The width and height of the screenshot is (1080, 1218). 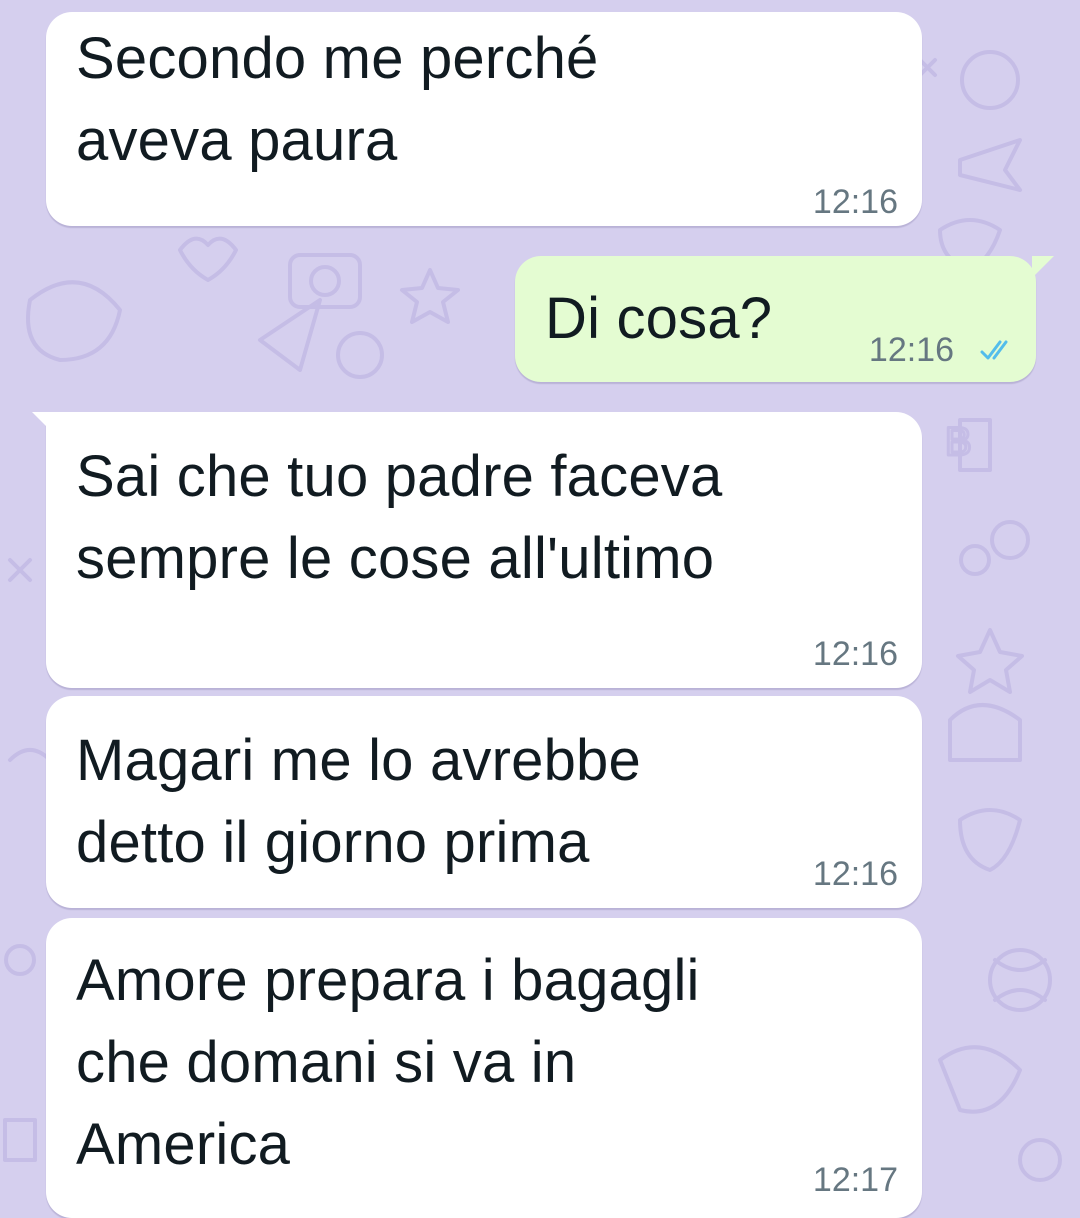 I want to click on double-check-icon, so click(x=994, y=350).